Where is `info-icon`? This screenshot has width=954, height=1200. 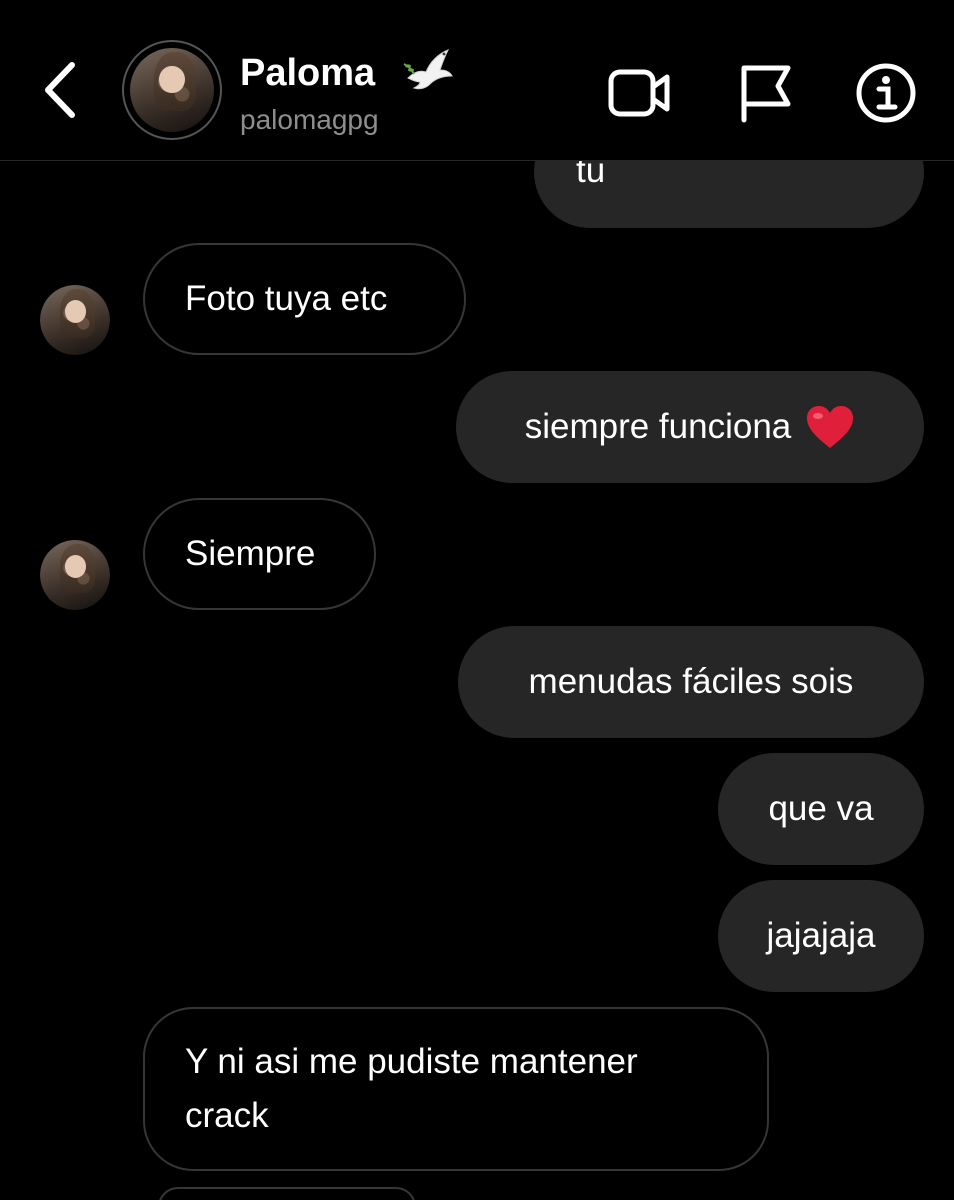 info-icon is located at coordinates (886, 93).